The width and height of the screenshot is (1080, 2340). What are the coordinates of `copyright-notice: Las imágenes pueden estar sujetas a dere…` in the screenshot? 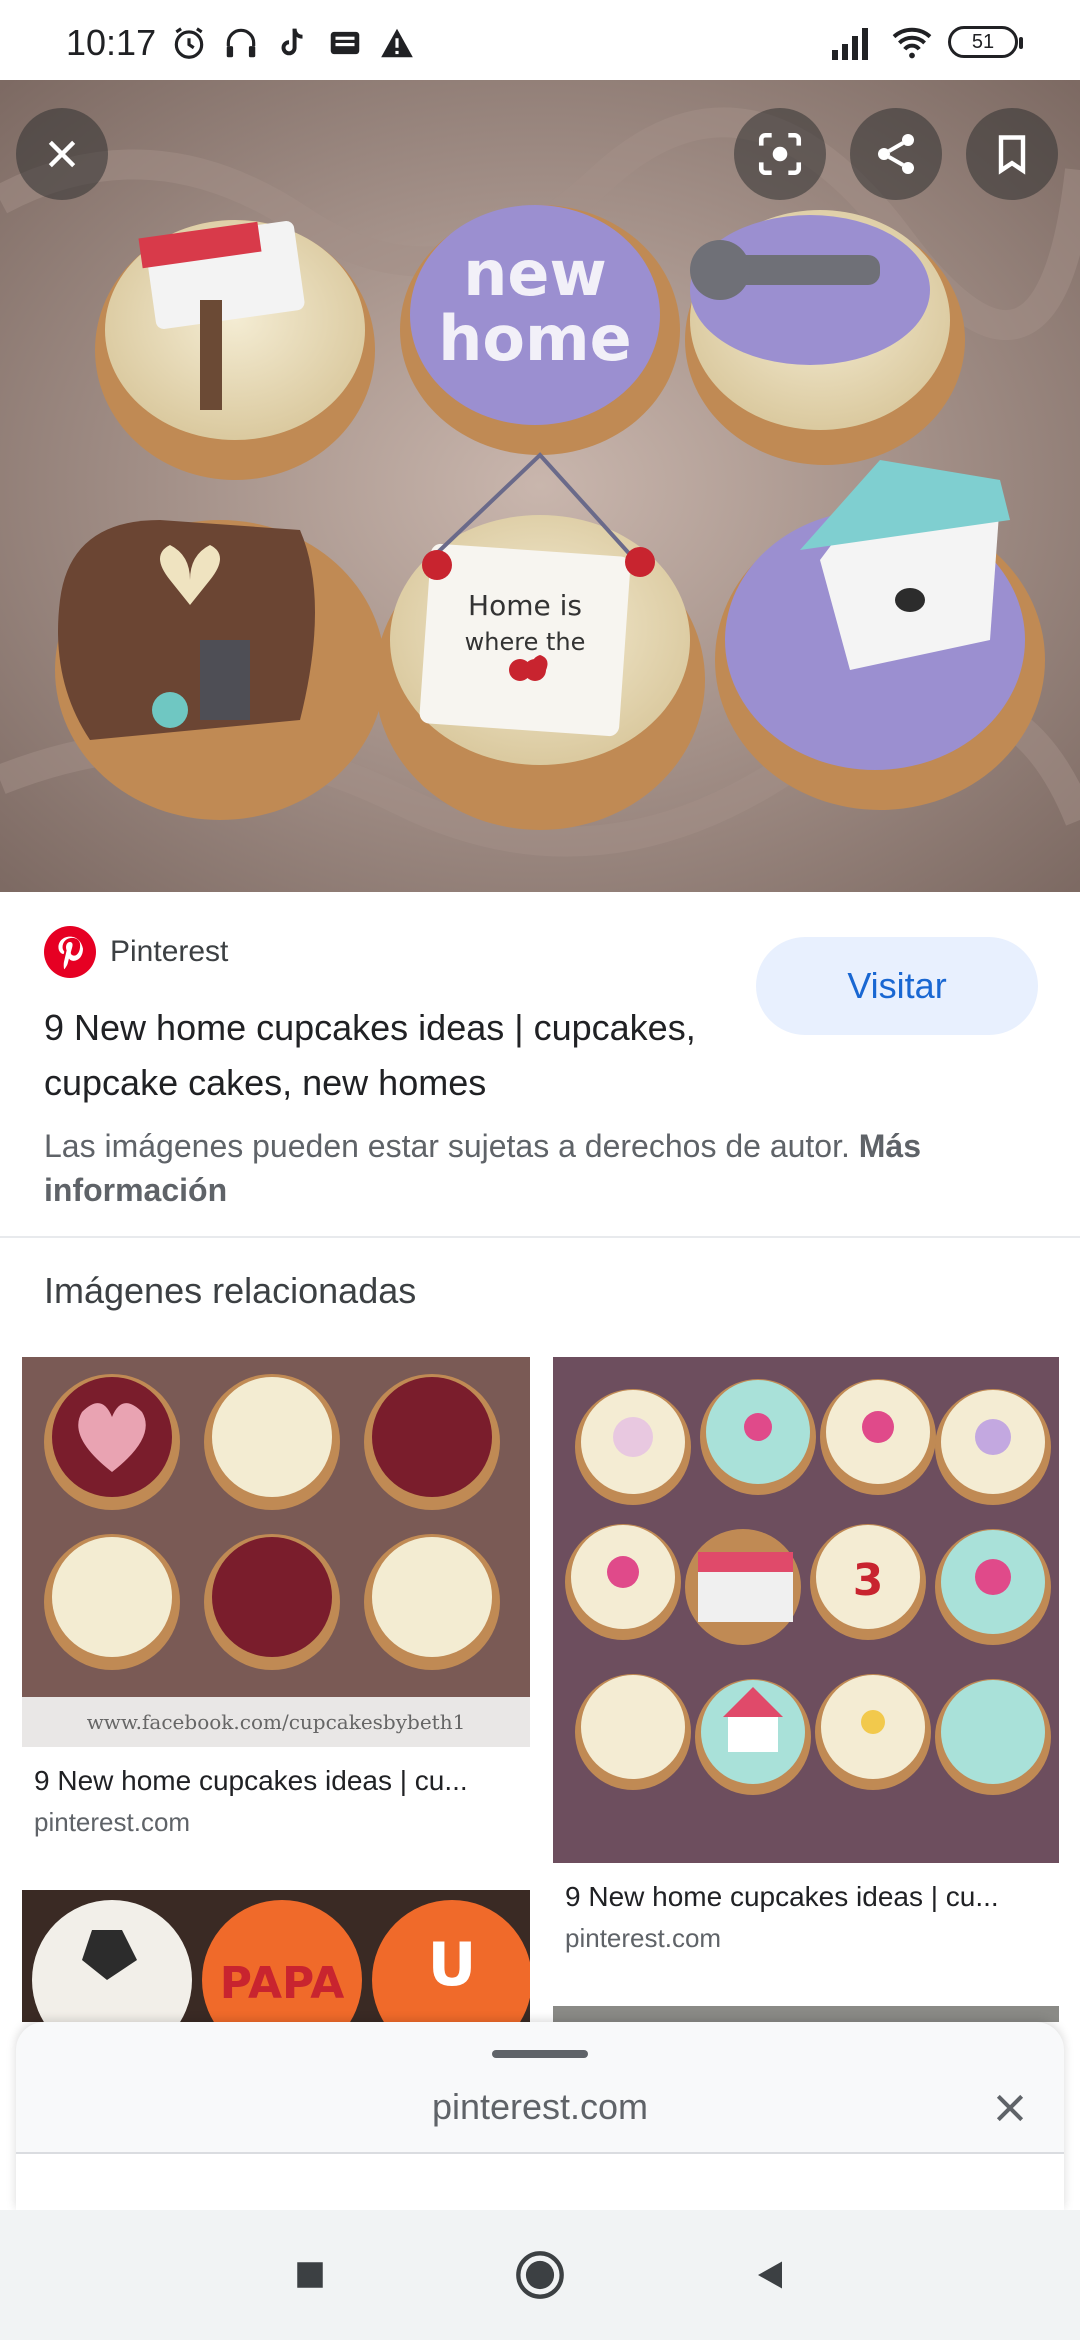 It's located at (544, 1168).